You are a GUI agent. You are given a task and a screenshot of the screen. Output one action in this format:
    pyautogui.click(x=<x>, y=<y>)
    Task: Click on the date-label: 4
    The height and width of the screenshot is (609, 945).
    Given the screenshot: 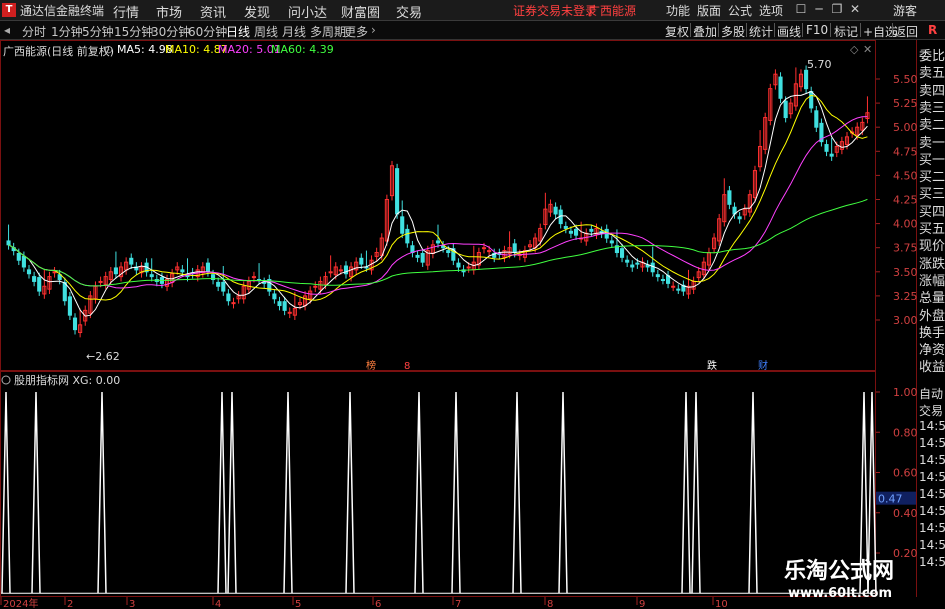 What is the action you would take?
    pyautogui.click(x=218, y=604)
    